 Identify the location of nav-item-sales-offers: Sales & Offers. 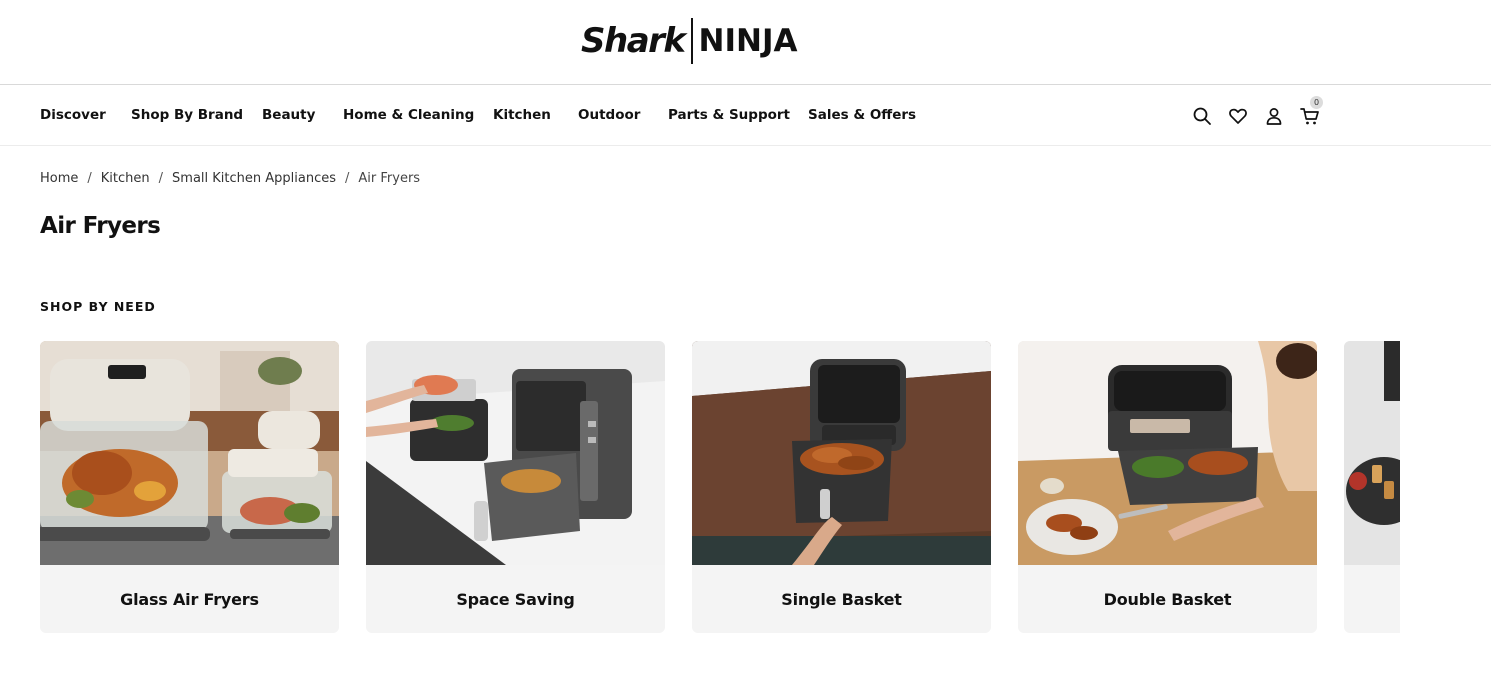
(862, 115).